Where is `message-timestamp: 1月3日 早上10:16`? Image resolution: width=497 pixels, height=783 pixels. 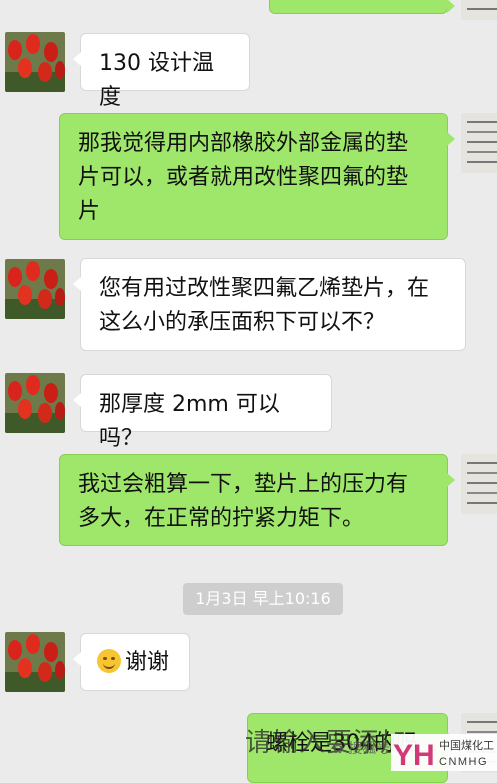
message-timestamp: 1月3日 早上10:16 is located at coordinates (263, 599).